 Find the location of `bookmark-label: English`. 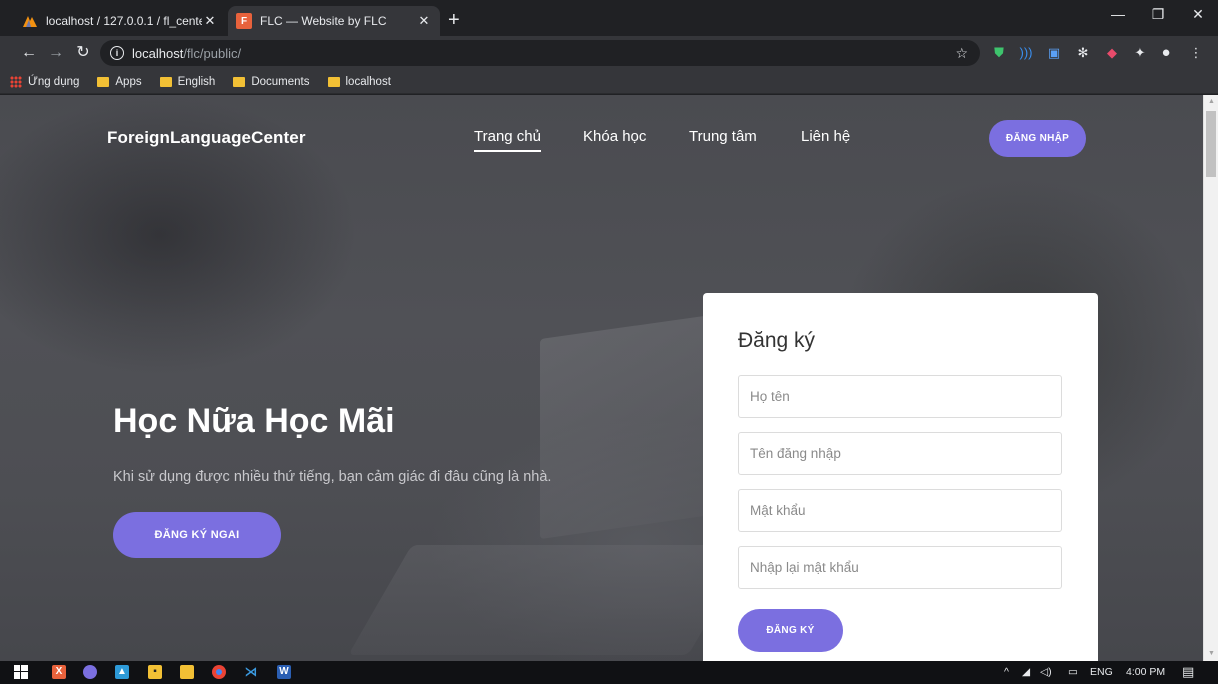

bookmark-label: English is located at coordinates (196, 81).